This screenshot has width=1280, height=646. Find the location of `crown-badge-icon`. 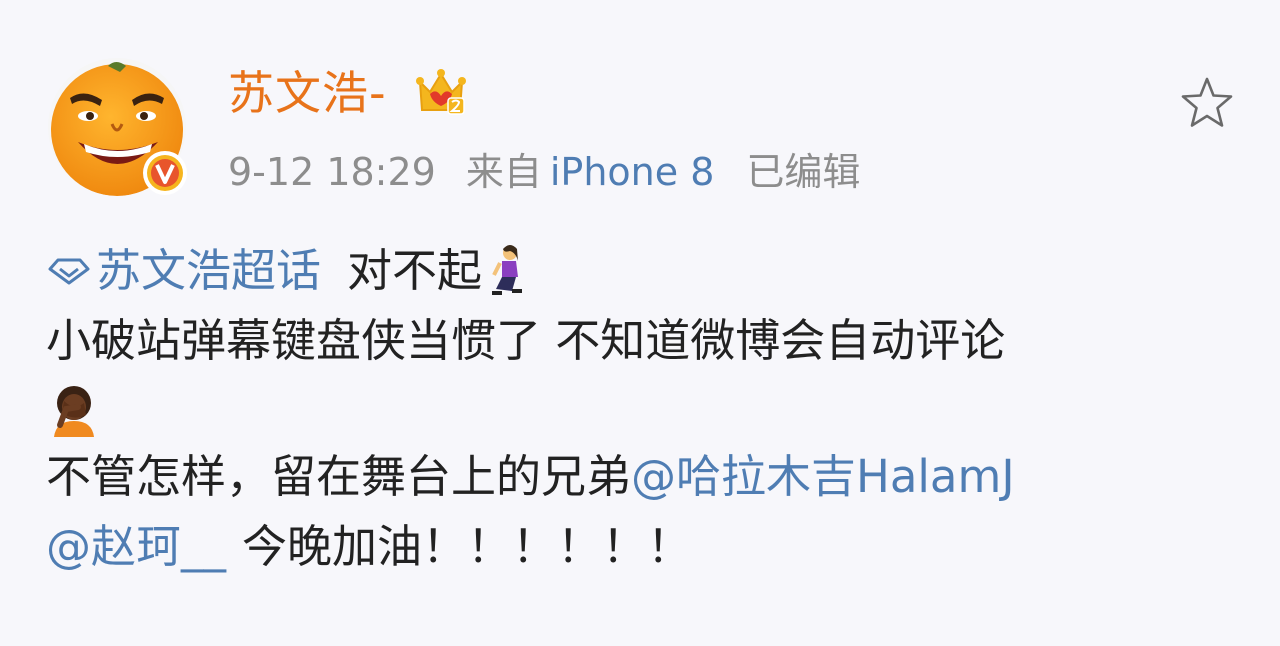

crown-badge-icon is located at coordinates (441, 93).